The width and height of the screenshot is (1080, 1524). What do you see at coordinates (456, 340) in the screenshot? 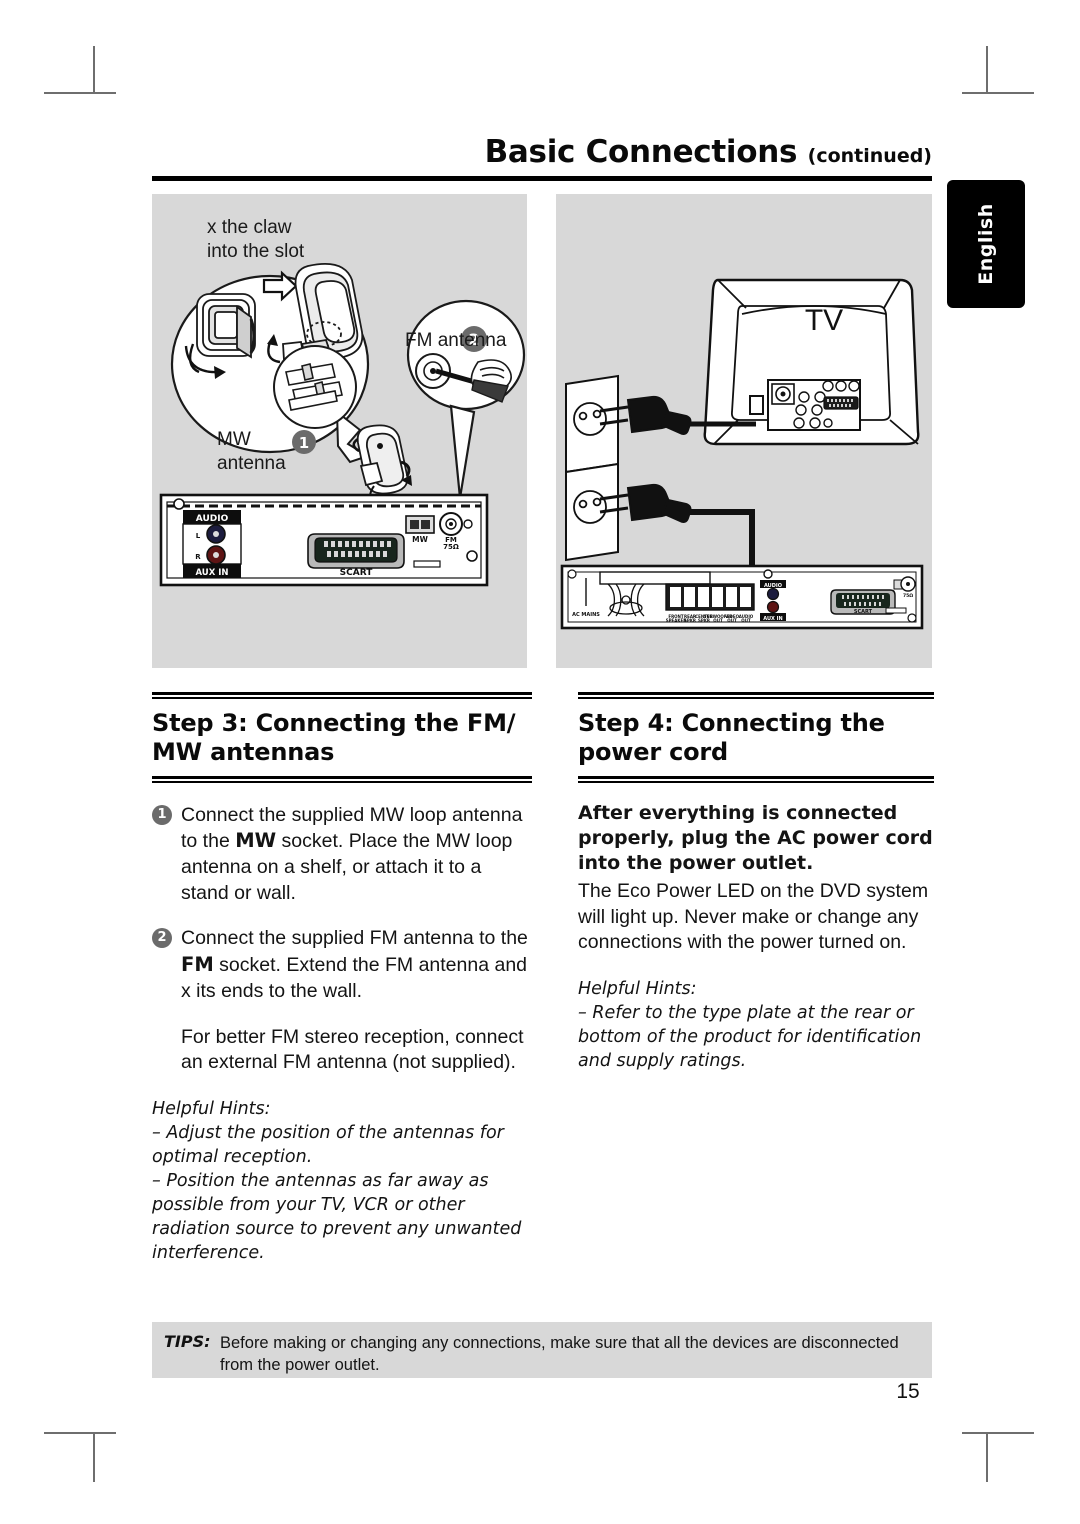
I see `fm-antenna-label: FM antenna` at bounding box center [456, 340].